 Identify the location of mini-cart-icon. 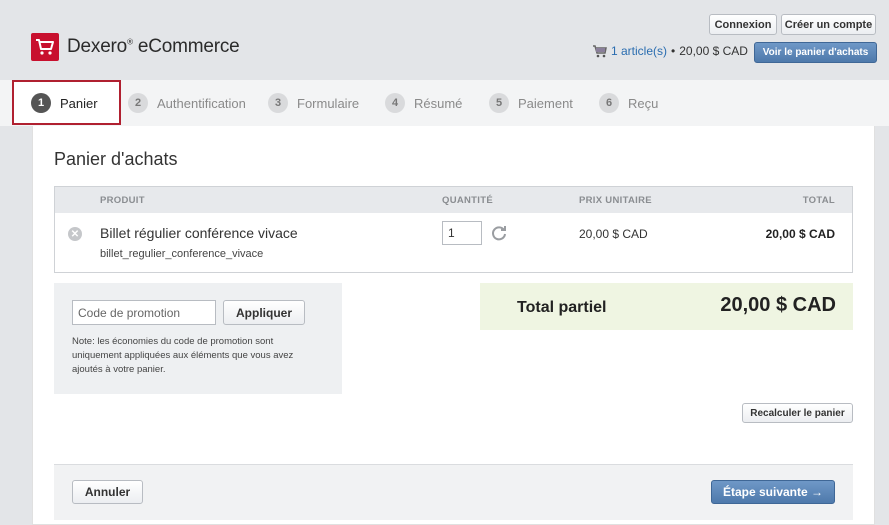
(600, 50).